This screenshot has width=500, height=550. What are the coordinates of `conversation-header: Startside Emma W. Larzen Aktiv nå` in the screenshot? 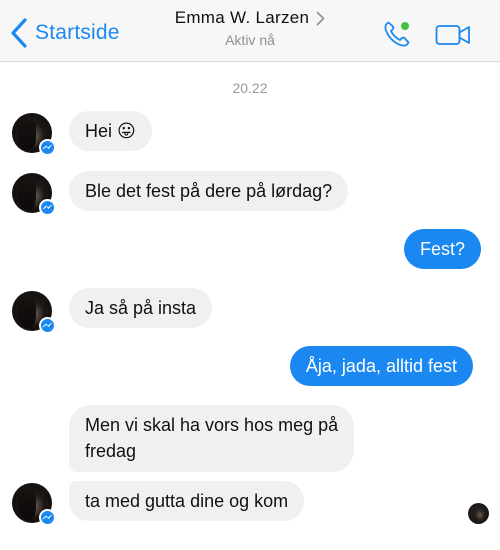 It's located at (250, 31).